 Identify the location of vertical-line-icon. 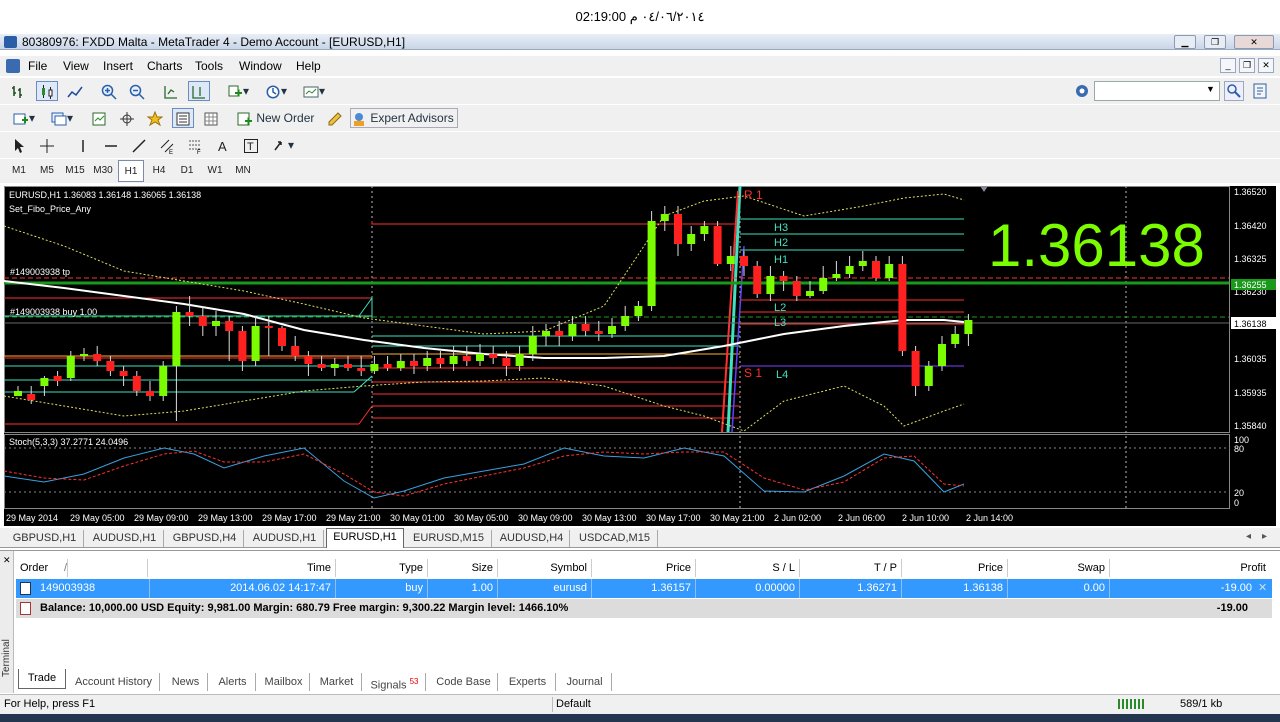
(83, 145).